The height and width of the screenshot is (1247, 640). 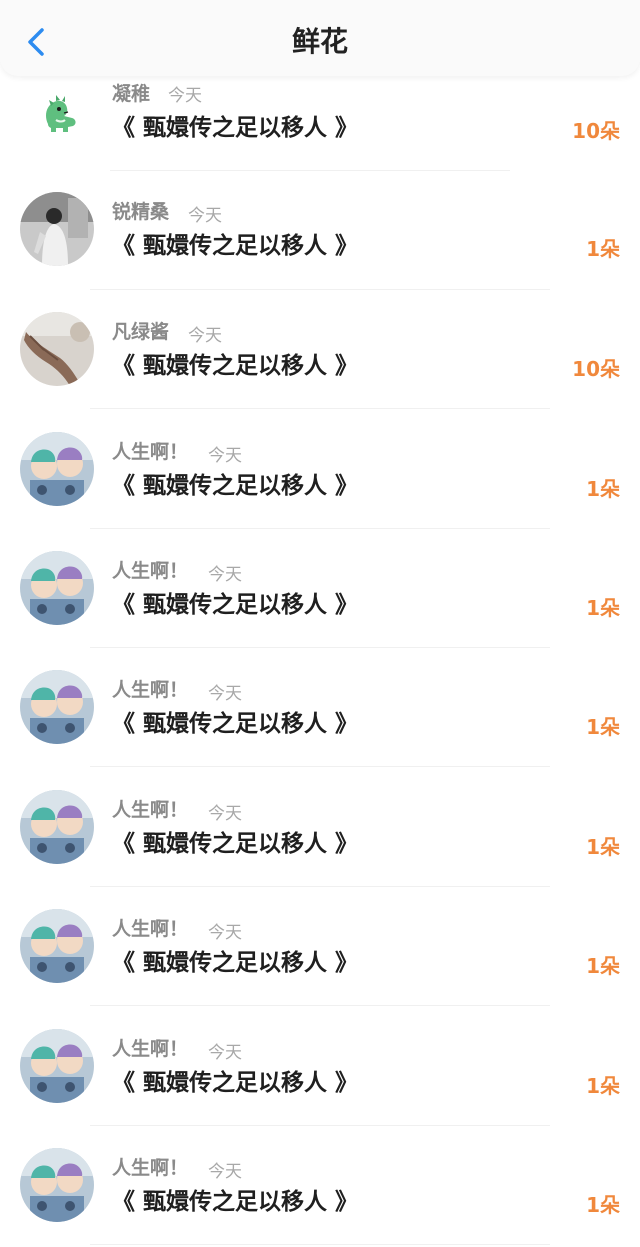 What do you see at coordinates (59, 113) in the screenshot?
I see `dinosaur-avatar-icon` at bounding box center [59, 113].